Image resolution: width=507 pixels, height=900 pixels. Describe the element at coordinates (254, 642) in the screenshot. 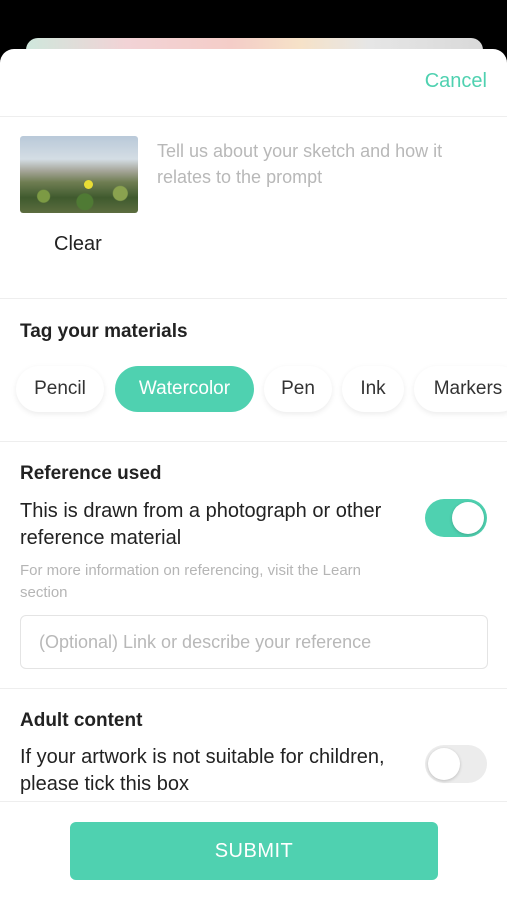

I see `reference-input` at that location.